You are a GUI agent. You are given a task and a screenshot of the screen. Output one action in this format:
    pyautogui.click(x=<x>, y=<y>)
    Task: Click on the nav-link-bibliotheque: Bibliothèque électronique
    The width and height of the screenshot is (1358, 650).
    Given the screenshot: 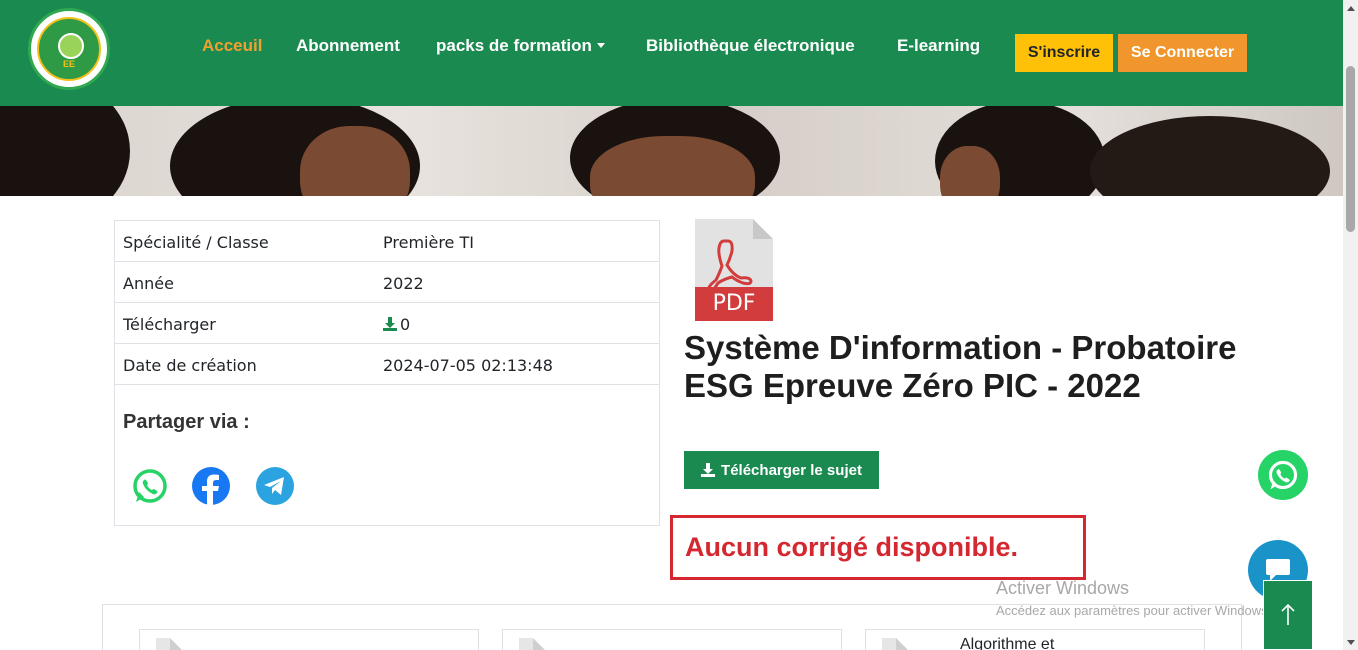 What is the action you would take?
    pyautogui.click(x=750, y=46)
    